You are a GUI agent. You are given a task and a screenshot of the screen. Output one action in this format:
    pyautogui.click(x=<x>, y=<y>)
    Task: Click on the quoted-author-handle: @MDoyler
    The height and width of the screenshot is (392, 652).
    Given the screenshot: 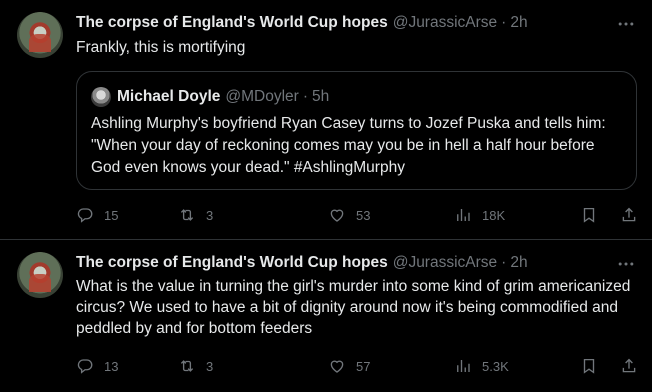 What is the action you would take?
    pyautogui.click(x=262, y=96)
    